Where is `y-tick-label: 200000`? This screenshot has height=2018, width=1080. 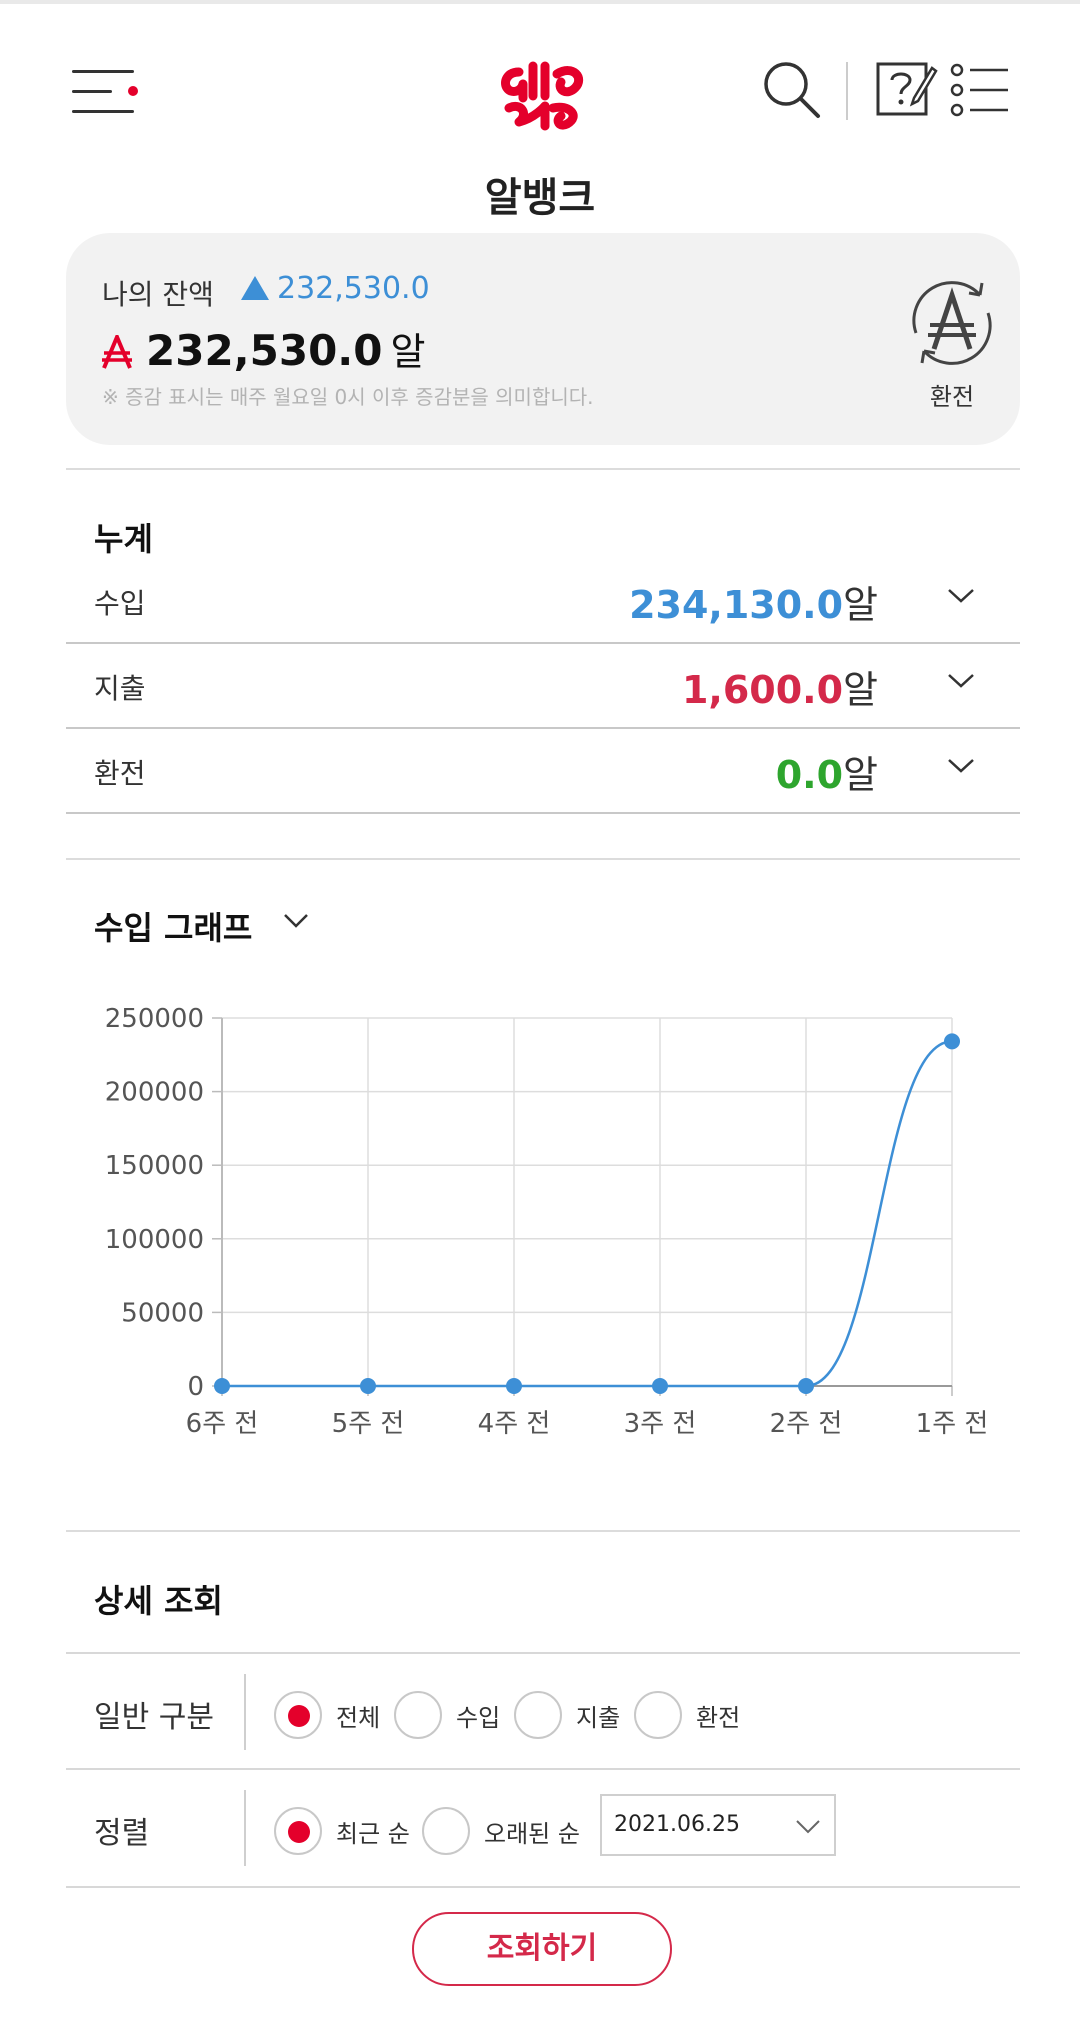 y-tick-label: 200000 is located at coordinates (154, 1093).